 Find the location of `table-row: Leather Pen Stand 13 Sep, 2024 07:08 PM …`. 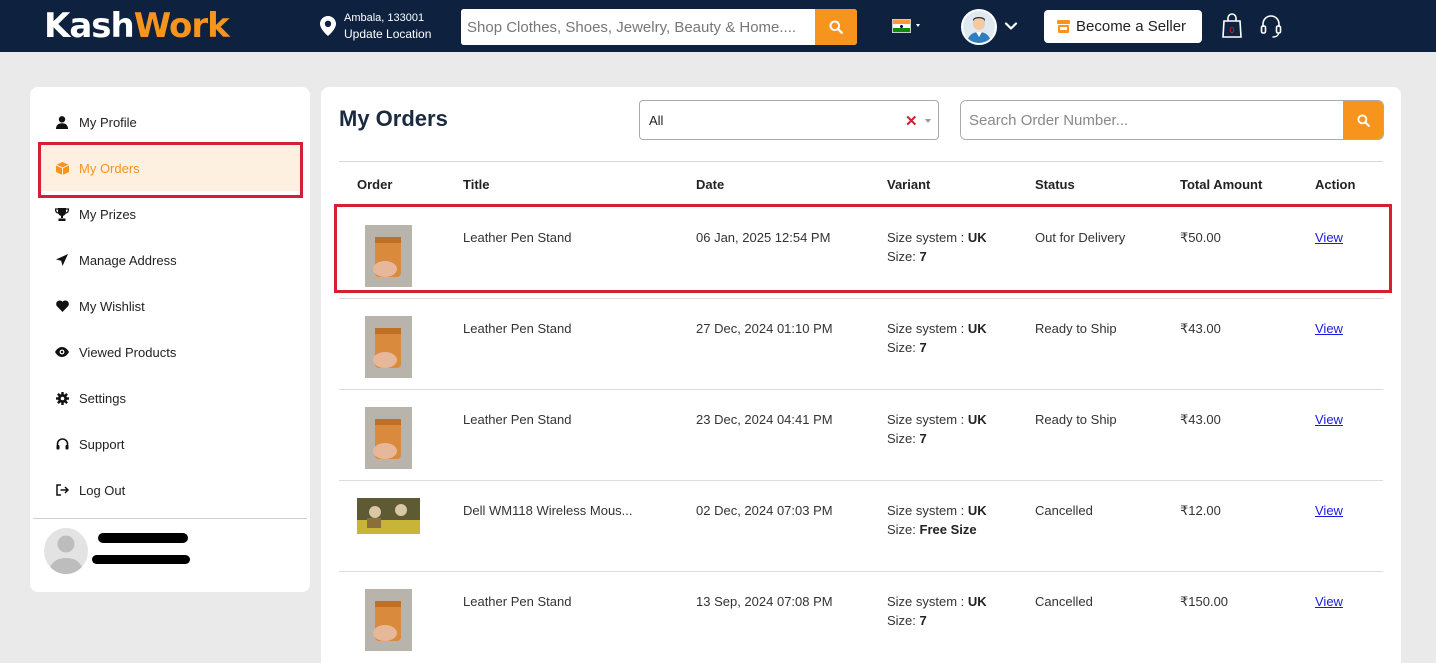

table-row: Leather Pen Stand 13 Sep, 2024 07:08 PM … is located at coordinates (861, 617).